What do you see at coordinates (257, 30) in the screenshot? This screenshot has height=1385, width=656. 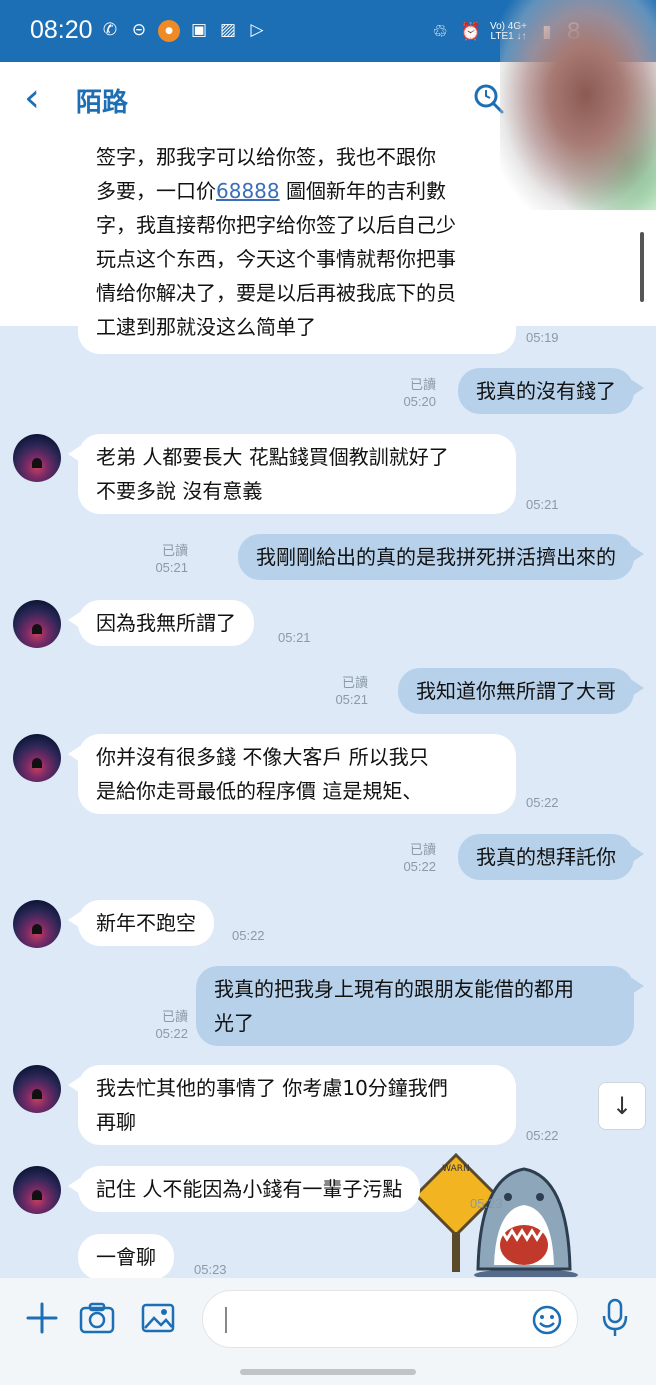 I see `play-store-icon: ▷` at bounding box center [257, 30].